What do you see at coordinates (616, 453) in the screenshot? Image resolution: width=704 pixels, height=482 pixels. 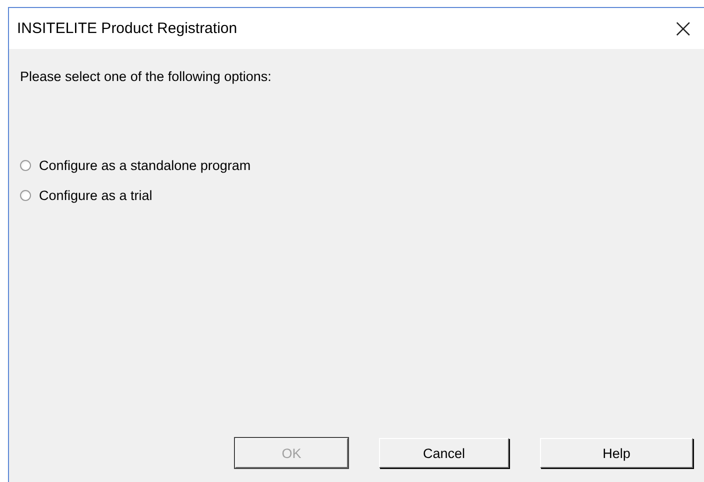 I see `dialog-button: Help` at bounding box center [616, 453].